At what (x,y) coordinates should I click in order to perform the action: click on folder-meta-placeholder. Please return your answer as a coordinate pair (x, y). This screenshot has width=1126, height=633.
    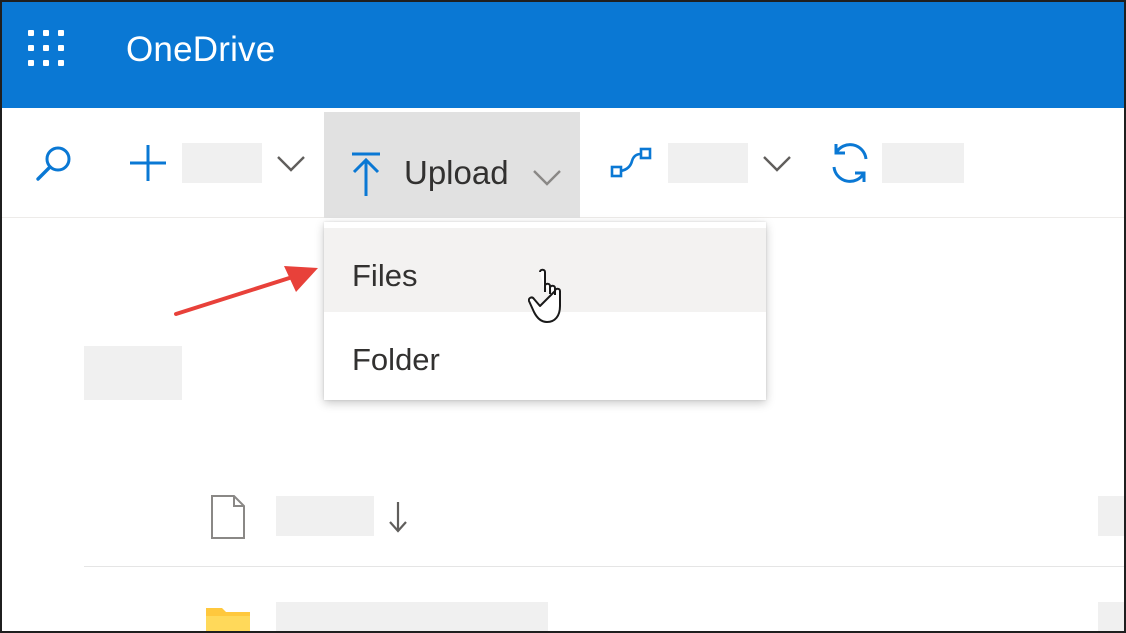
    Looking at the image, I should click on (1111, 616).